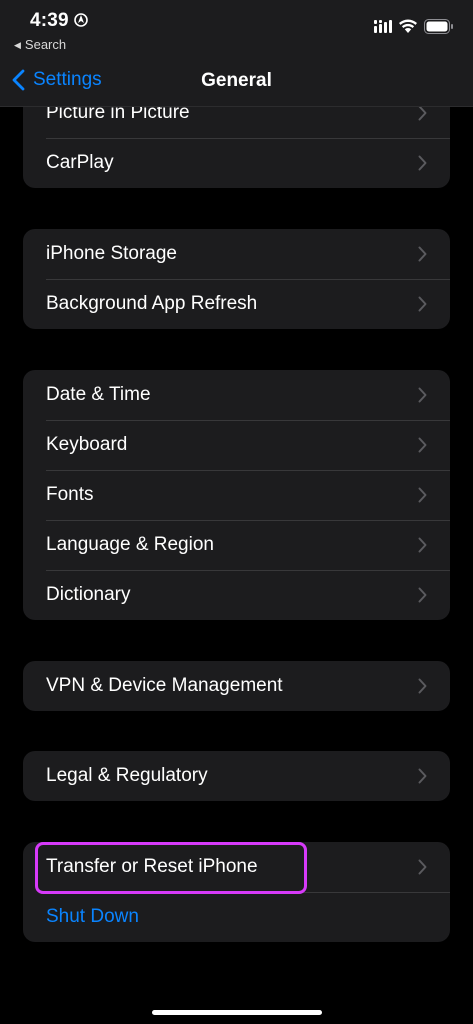 This screenshot has height=1024, width=473. What do you see at coordinates (237, 1012) in the screenshot?
I see `home-indicator` at bounding box center [237, 1012].